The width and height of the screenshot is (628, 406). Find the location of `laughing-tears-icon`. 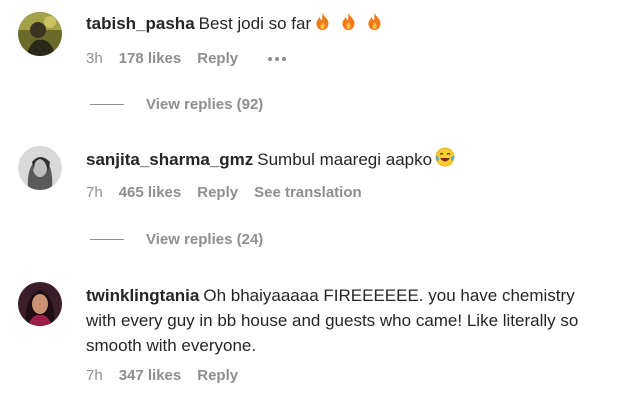

laughing-tears-icon is located at coordinates (445, 160).